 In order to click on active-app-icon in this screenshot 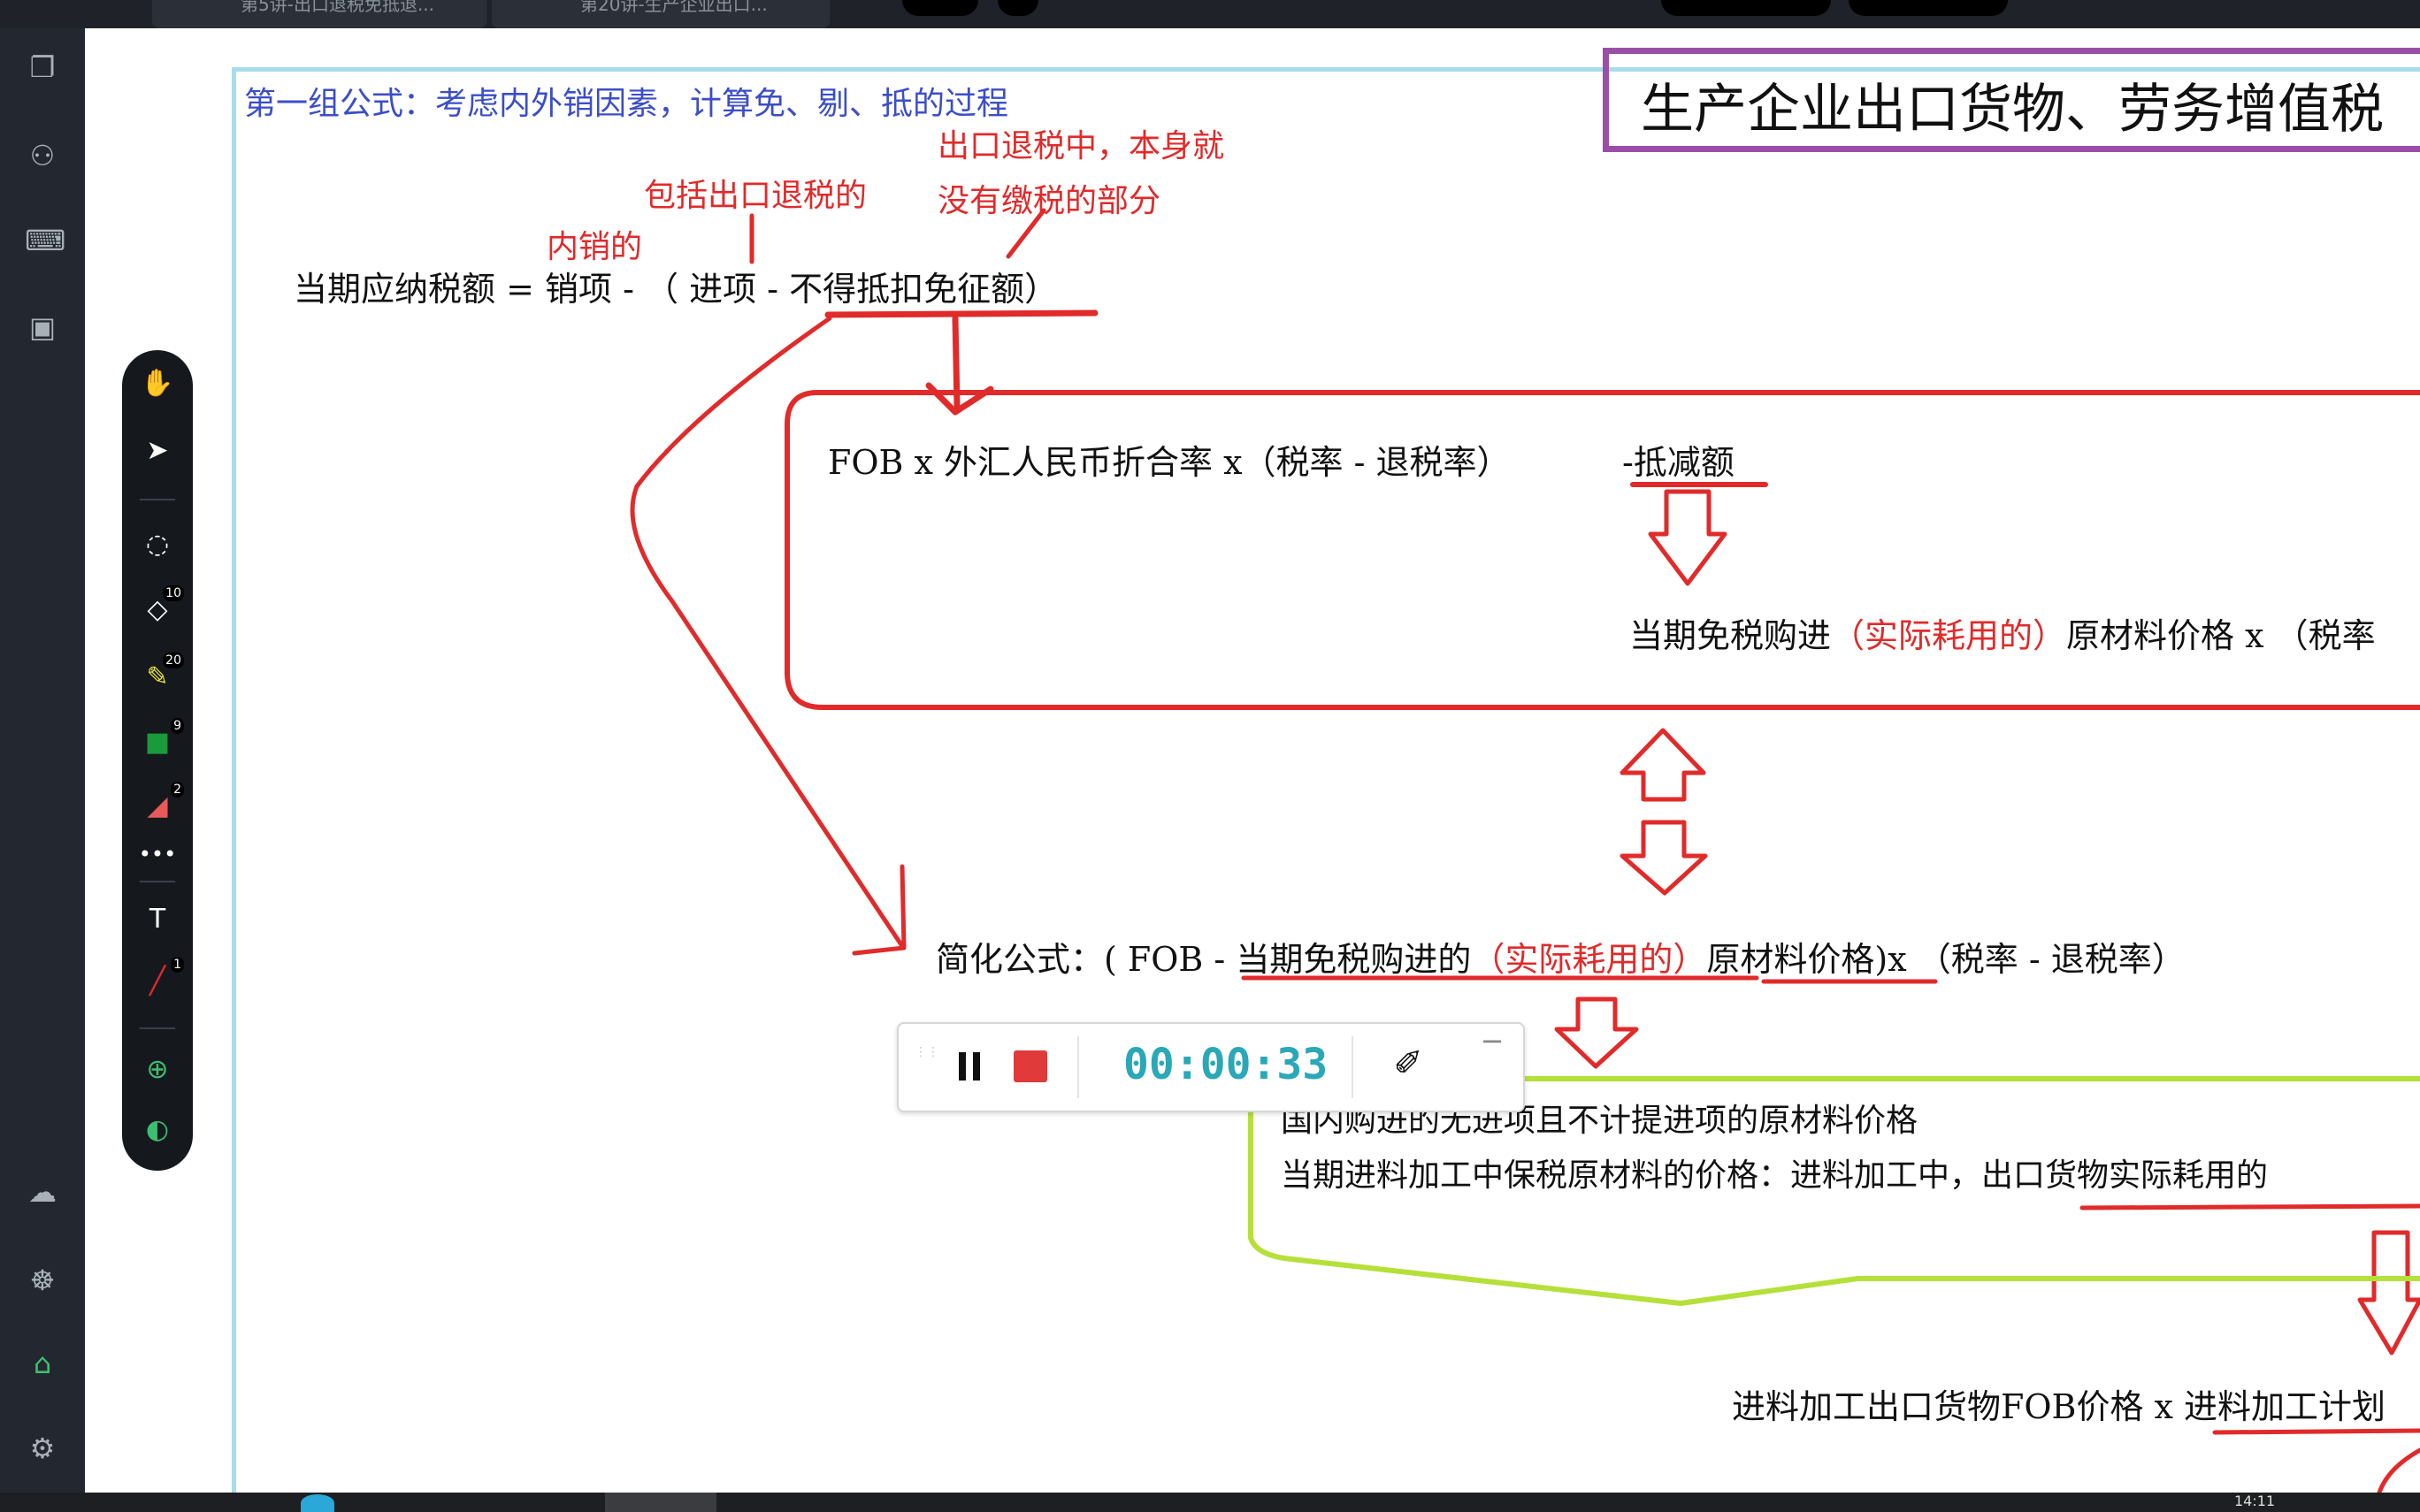, I will do `click(660, 1502)`.